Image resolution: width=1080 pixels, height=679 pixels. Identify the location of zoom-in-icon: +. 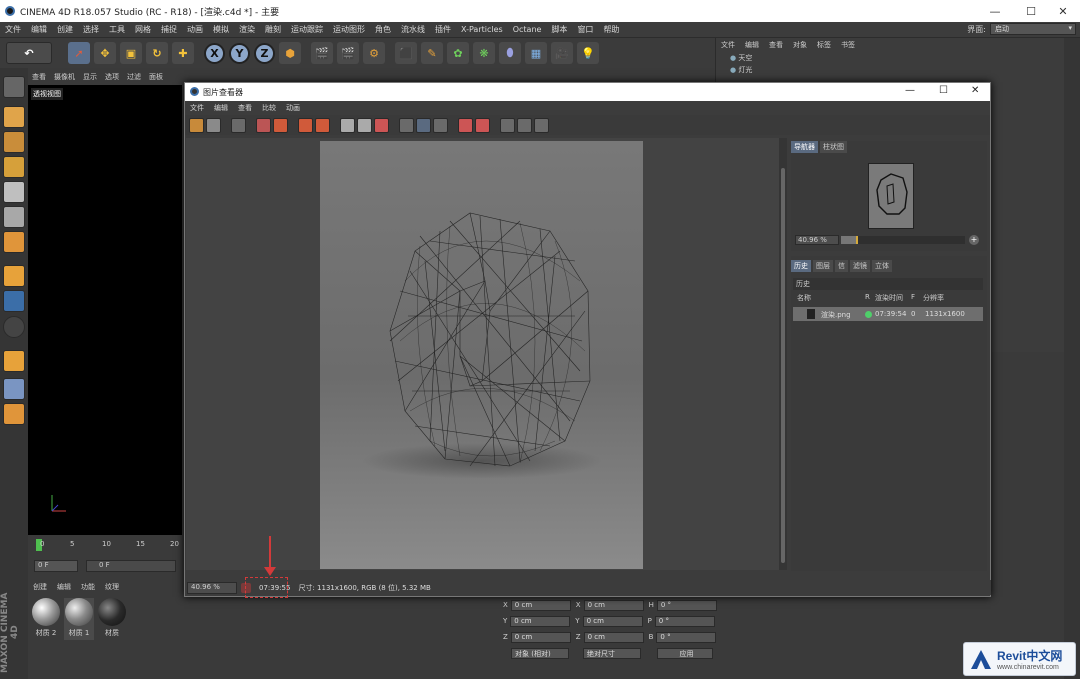
(974, 240).